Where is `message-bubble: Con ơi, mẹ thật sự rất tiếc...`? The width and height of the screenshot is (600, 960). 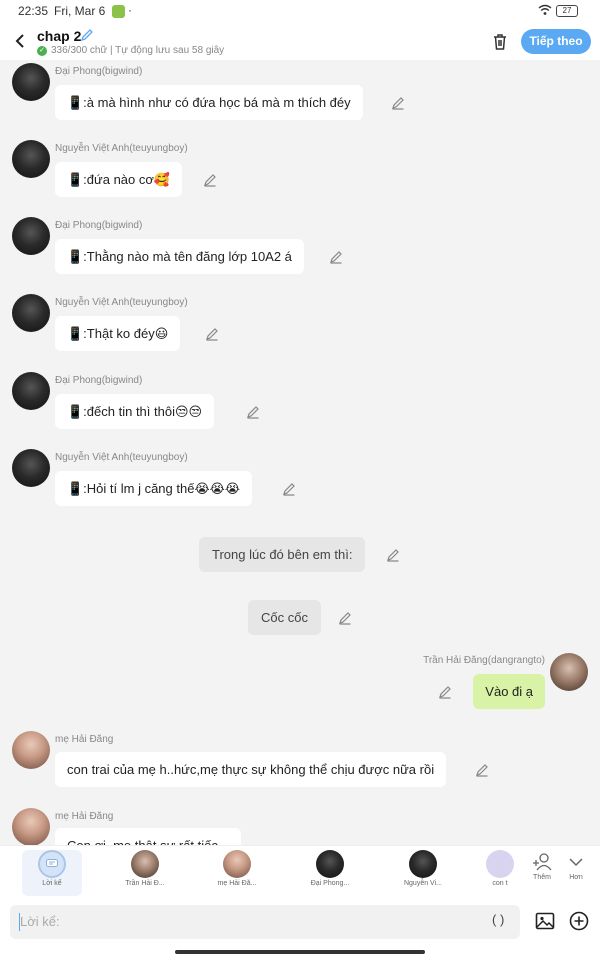
message-bubble: Con ơi, mẹ thật sự rất tiếc... is located at coordinates (148, 836).